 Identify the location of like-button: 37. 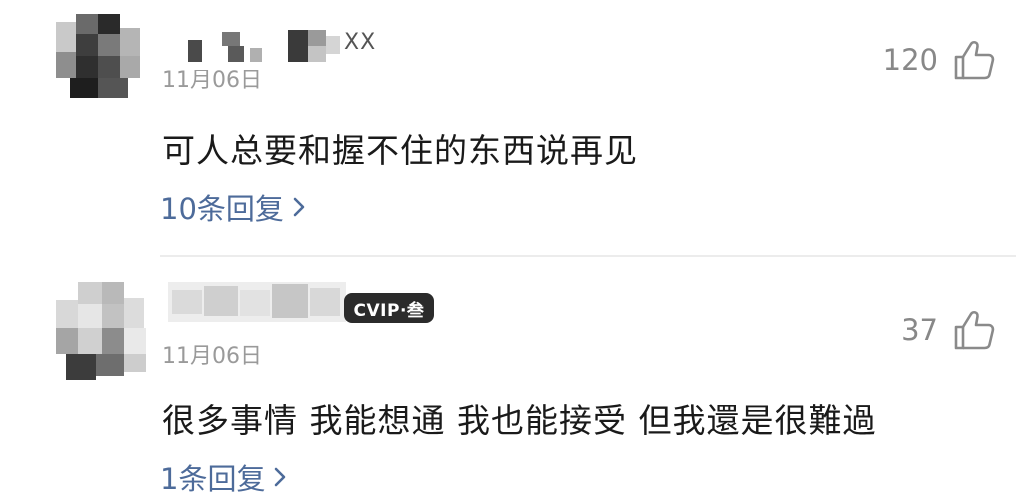
(948, 330).